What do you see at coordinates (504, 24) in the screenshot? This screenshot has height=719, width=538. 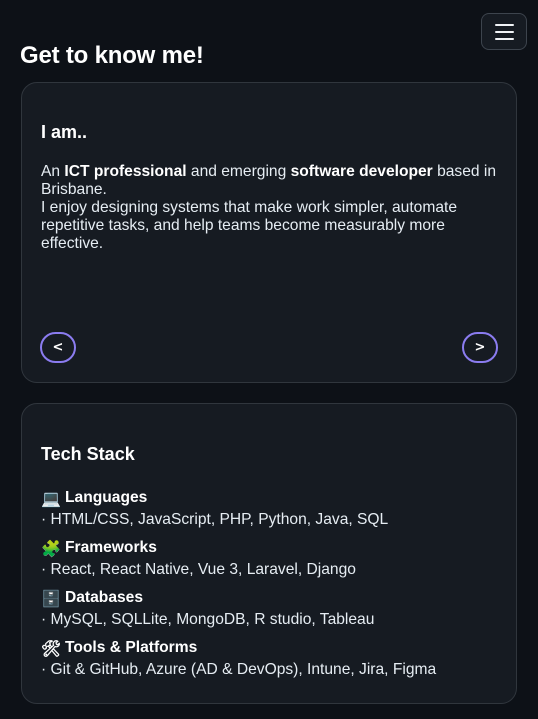 I see `hamburger-menu-icon` at bounding box center [504, 24].